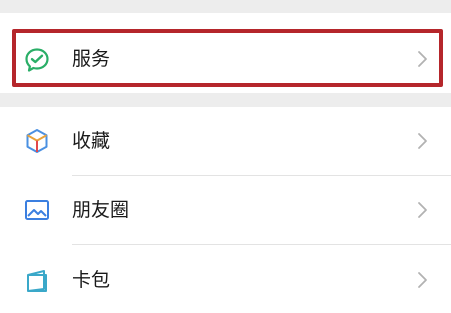 This screenshot has width=451, height=313. What do you see at coordinates (101, 210) in the screenshot?
I see `menu-item-label: 朋友圈` at bounding box center [101, 210].